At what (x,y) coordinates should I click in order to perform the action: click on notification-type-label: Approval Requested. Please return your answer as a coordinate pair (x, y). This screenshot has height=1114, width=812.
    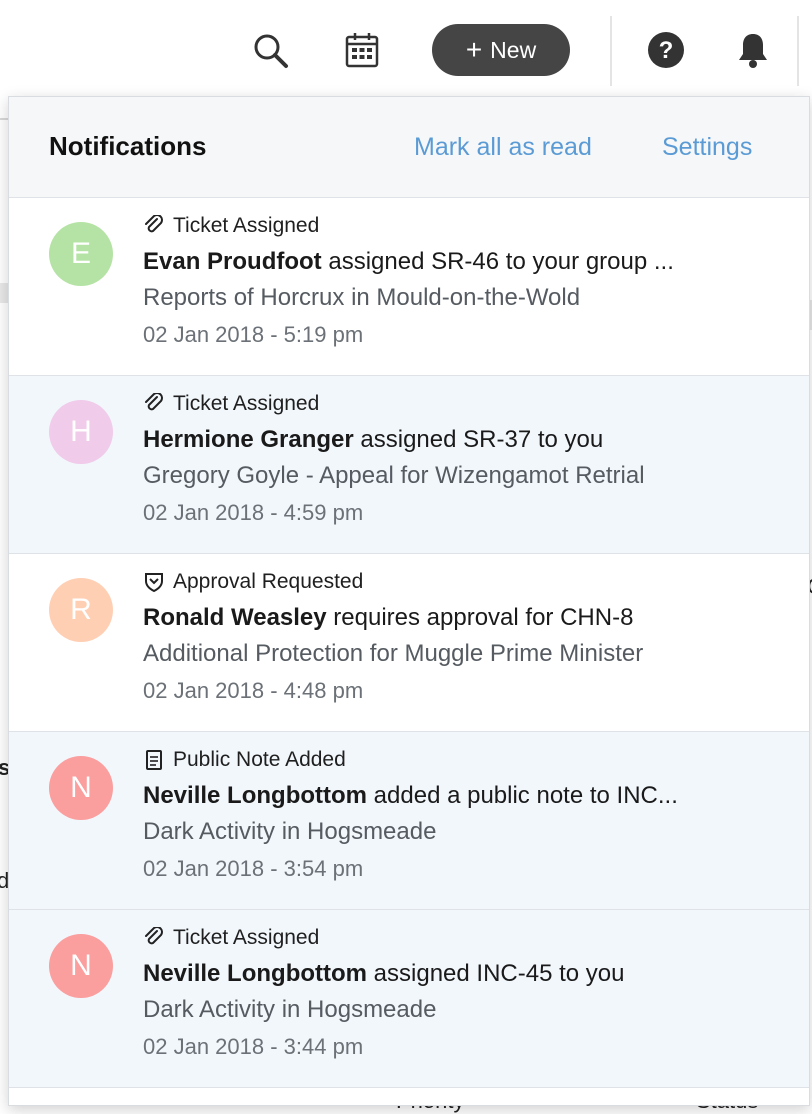
    Looking at the image, I should click on (268, 581).